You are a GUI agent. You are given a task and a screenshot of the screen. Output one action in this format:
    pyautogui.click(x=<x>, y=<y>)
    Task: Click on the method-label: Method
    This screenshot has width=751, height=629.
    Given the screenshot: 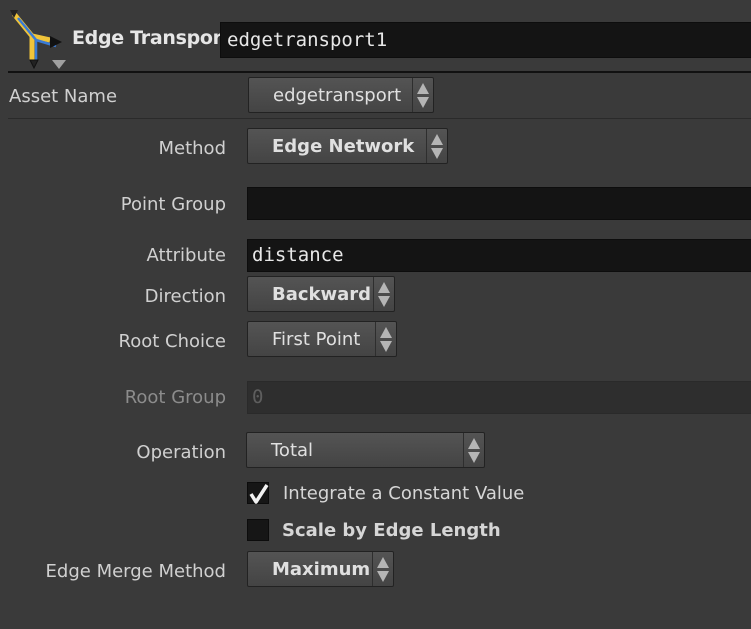 What is the action you would take?
    pyautogui.click(x=192, y=148)
    